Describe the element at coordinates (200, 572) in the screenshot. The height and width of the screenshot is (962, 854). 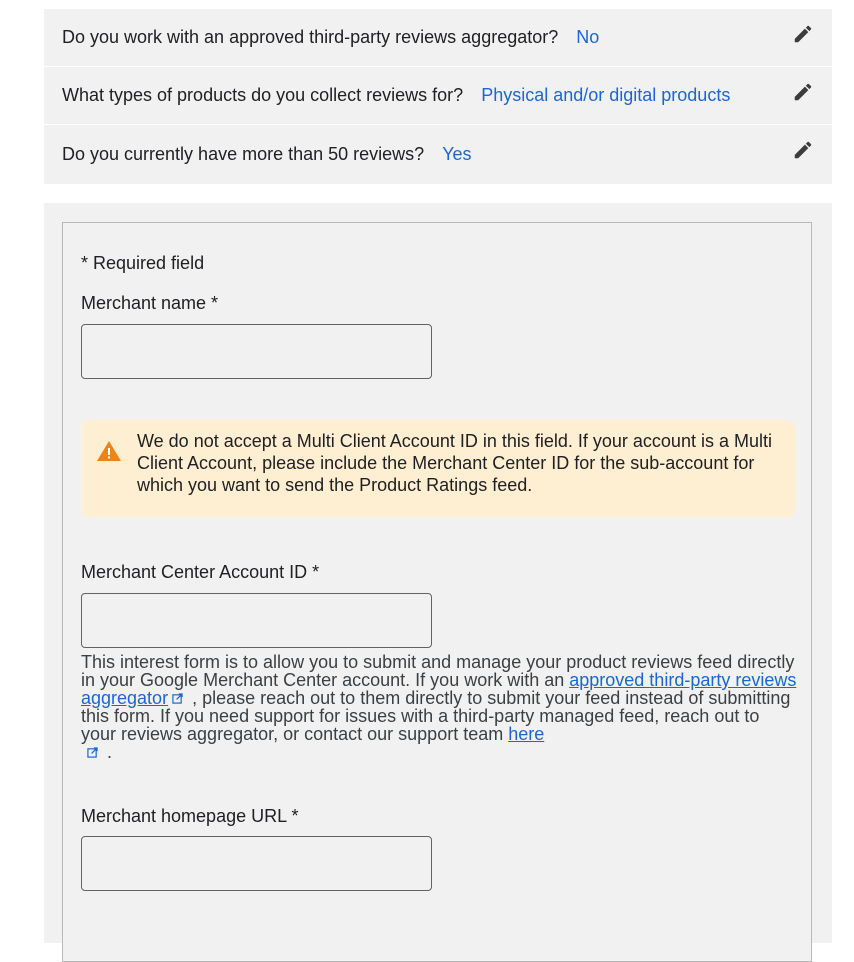
I see `merchant-center-id-label: Merchant Center Account ID *` at that location.